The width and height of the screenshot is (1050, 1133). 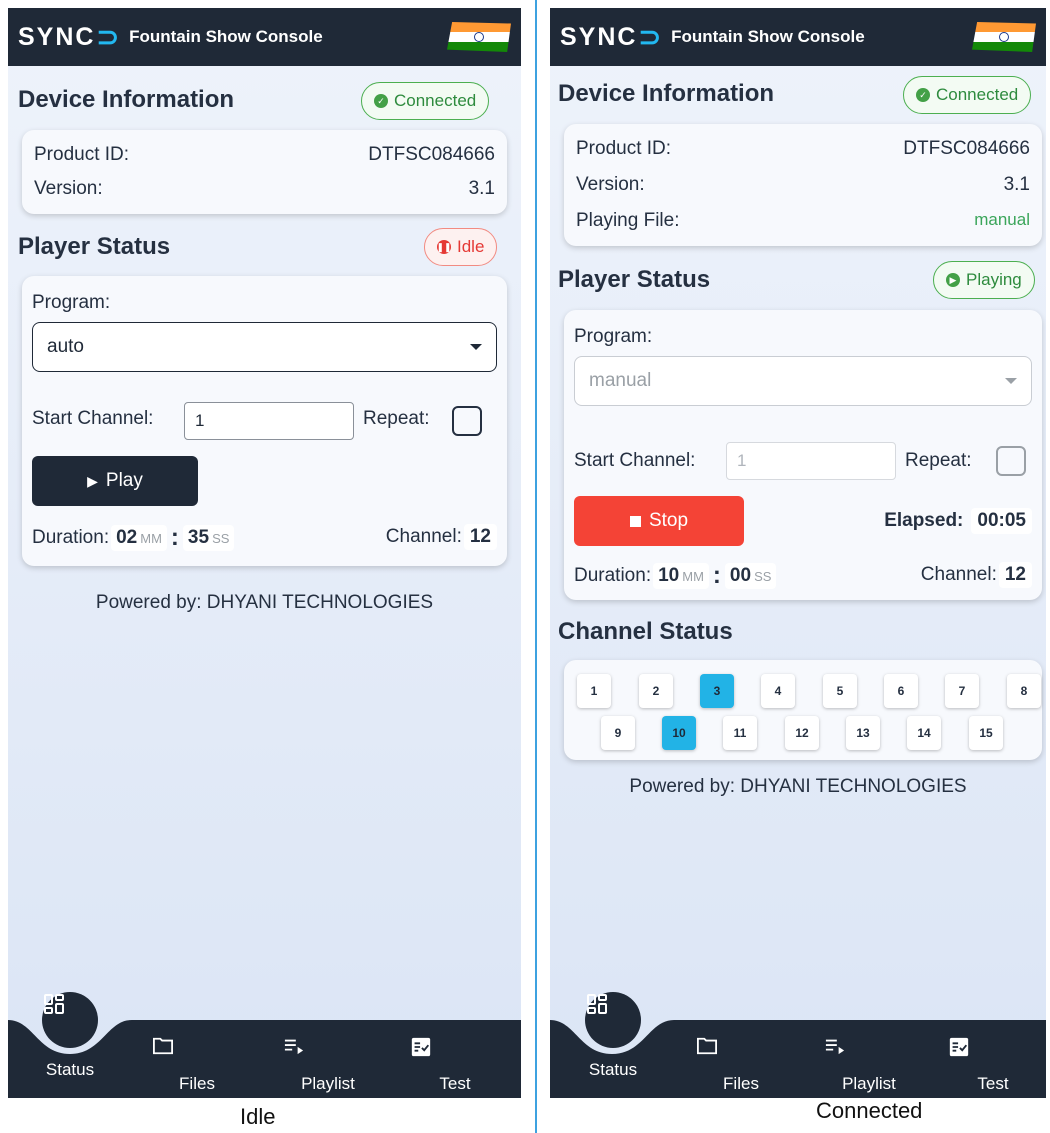 What do you see at coordinates (208, 538) in the screenshot?
I see `duration-seconds: 35 SS` at bounding box center [208, 538].